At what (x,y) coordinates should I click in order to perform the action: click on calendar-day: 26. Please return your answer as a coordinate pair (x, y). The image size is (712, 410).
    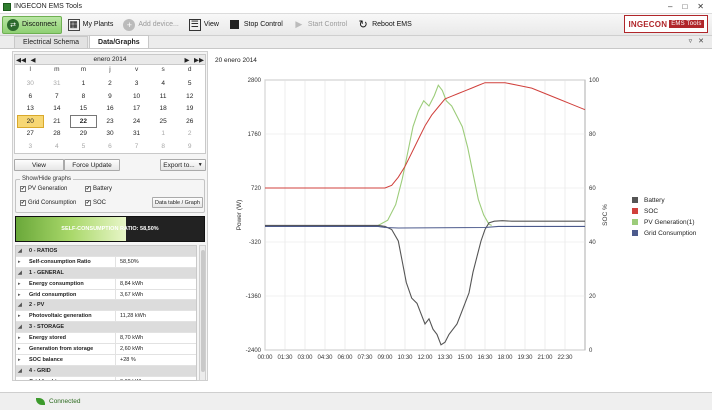
    Looking at the image, I should click on (189, 121).